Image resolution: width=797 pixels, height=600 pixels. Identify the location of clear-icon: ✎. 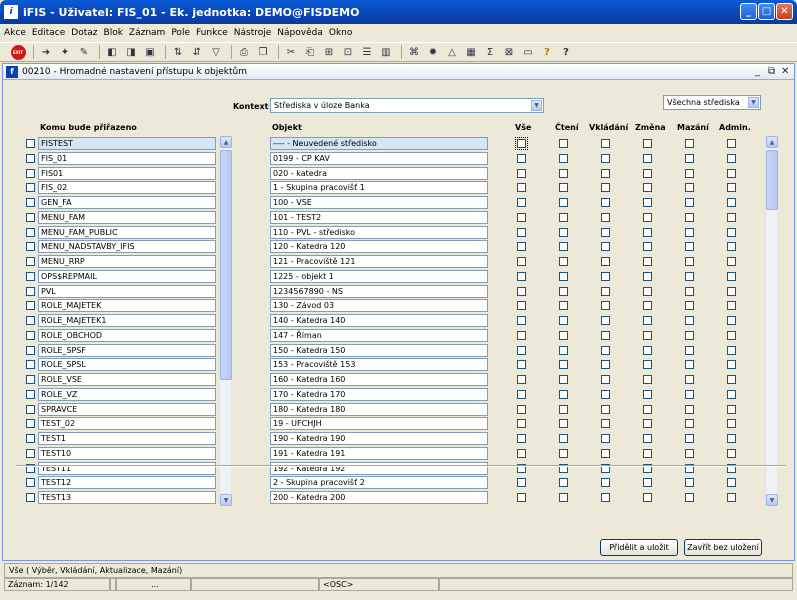
(84, 52).